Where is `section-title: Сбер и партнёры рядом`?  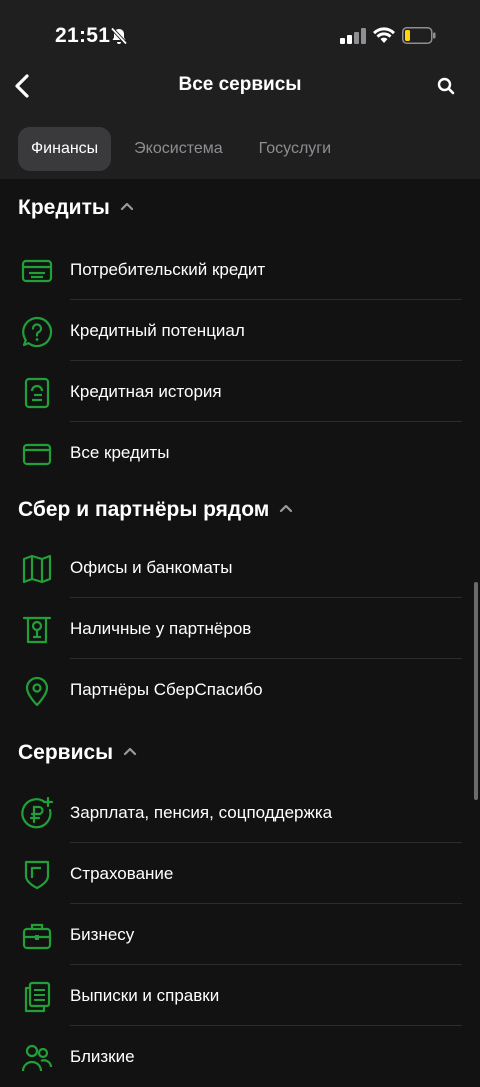
section-title: Сбер и партнёры рядом is located at coordinates (144, 509).